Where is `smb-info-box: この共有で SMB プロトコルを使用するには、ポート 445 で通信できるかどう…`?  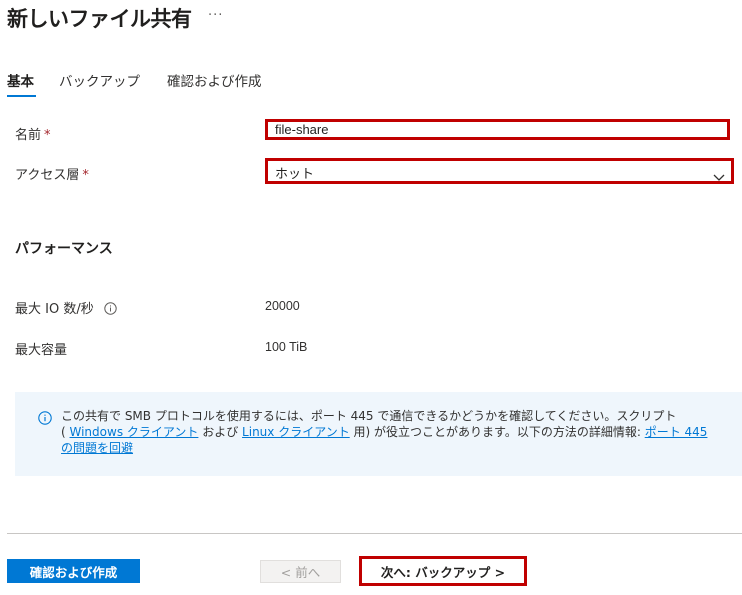
smb-info-box: この共有で SMB プロトコルを使用するには、ポート 445 で通信できるかどう… is located at coordinates (378, 434).